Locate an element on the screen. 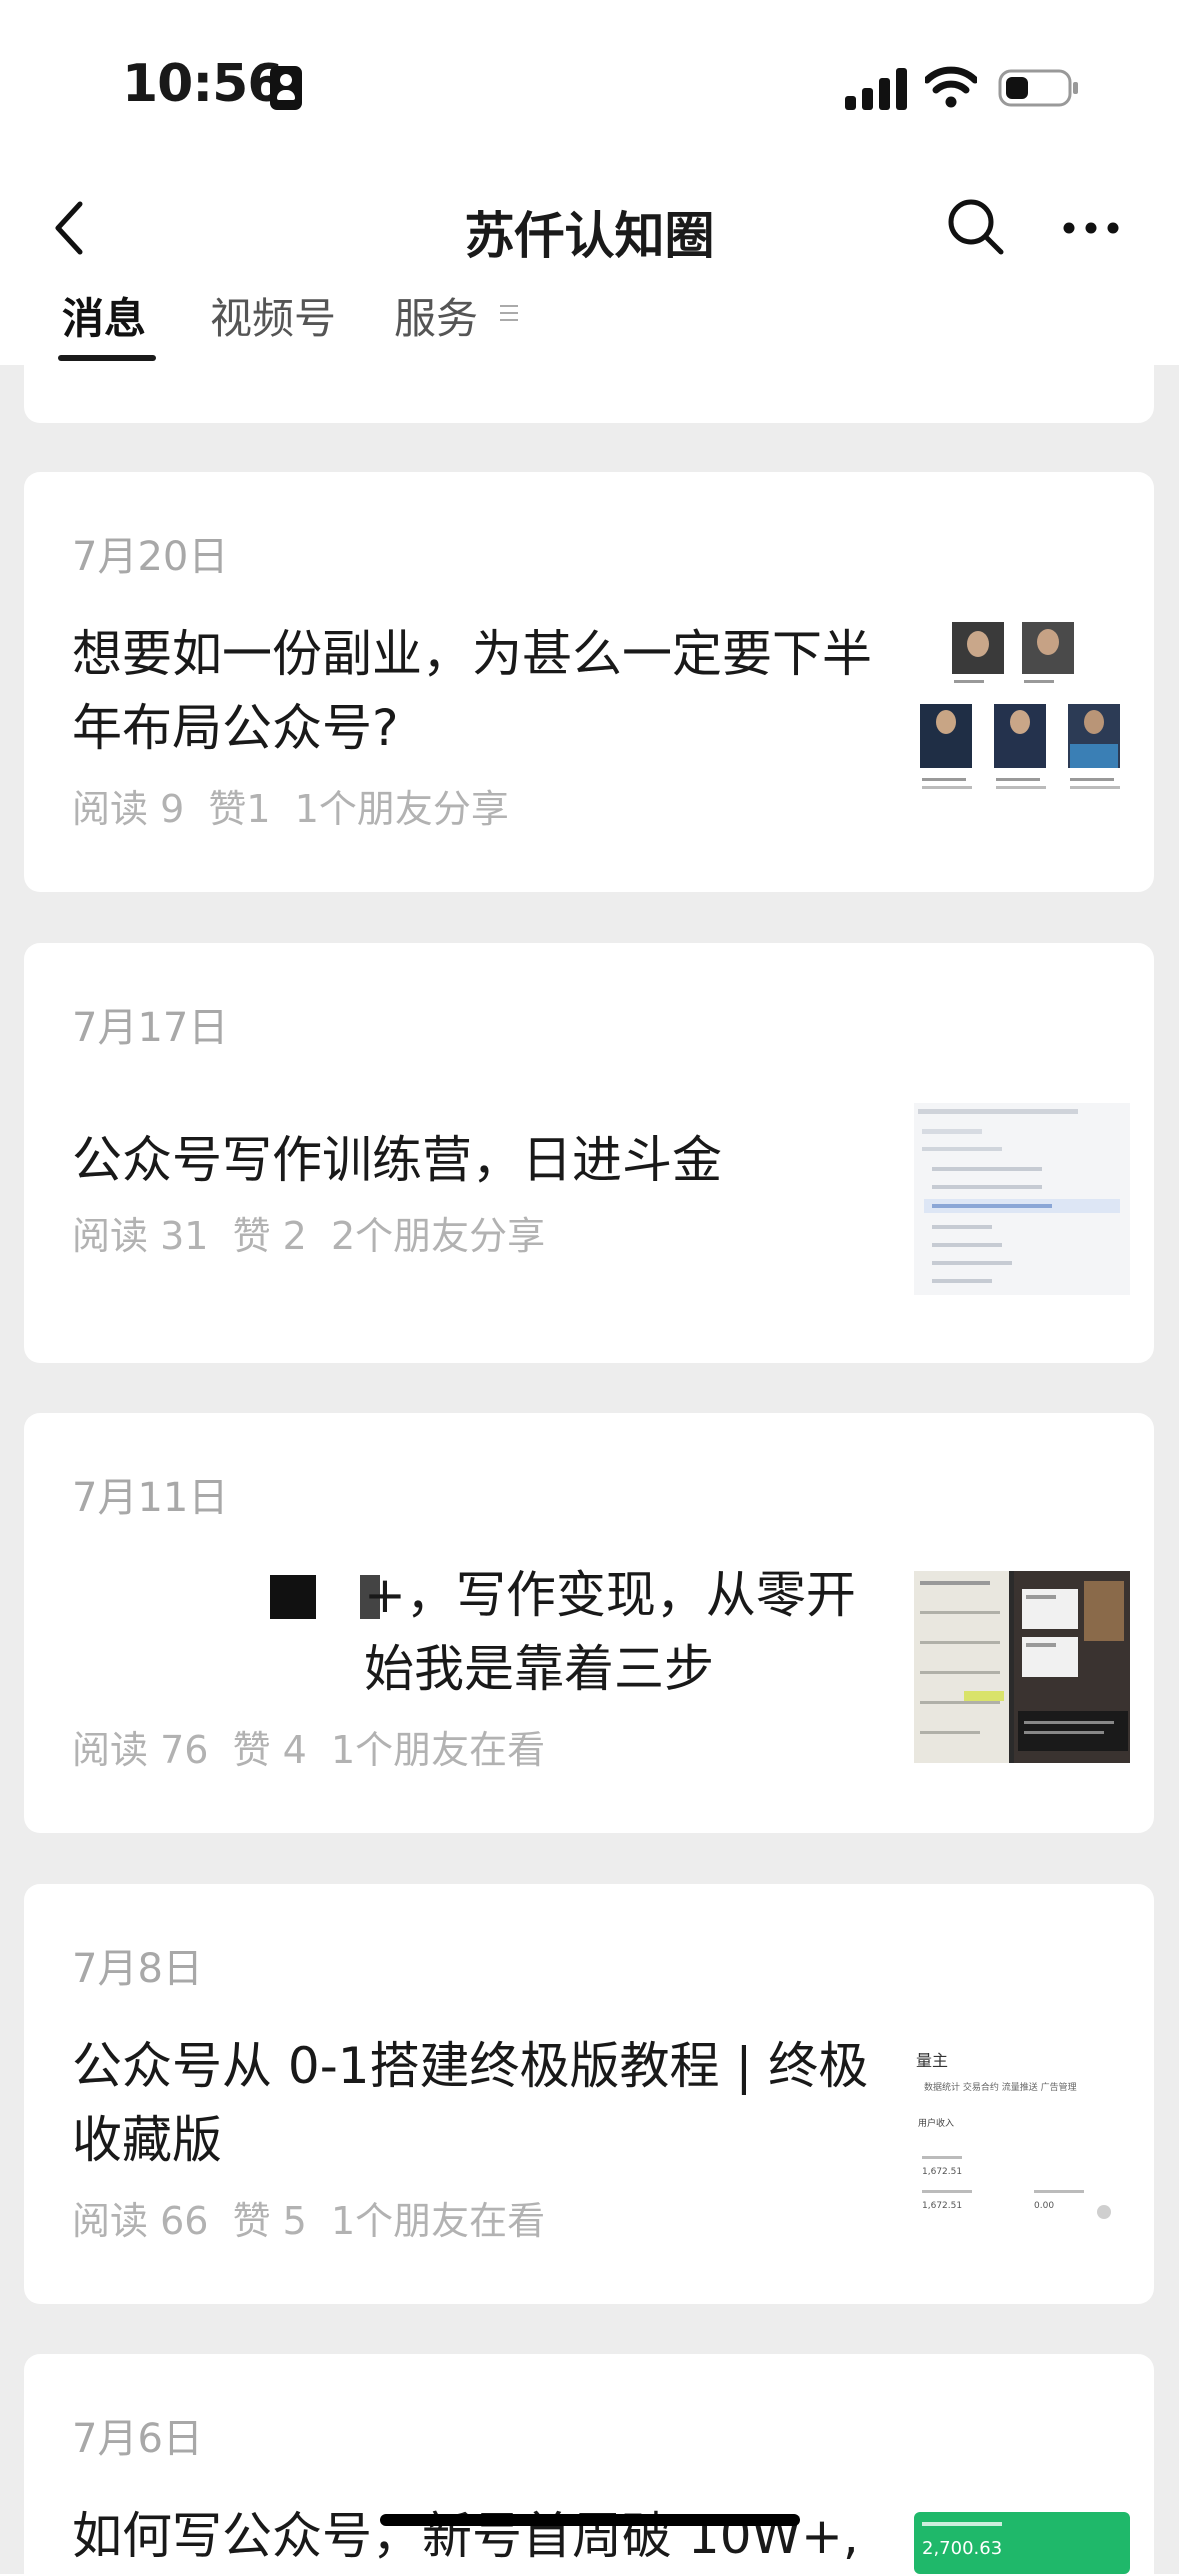 The image size is (1179, 2574). battery-icon is located at coordinates (1038, 88).